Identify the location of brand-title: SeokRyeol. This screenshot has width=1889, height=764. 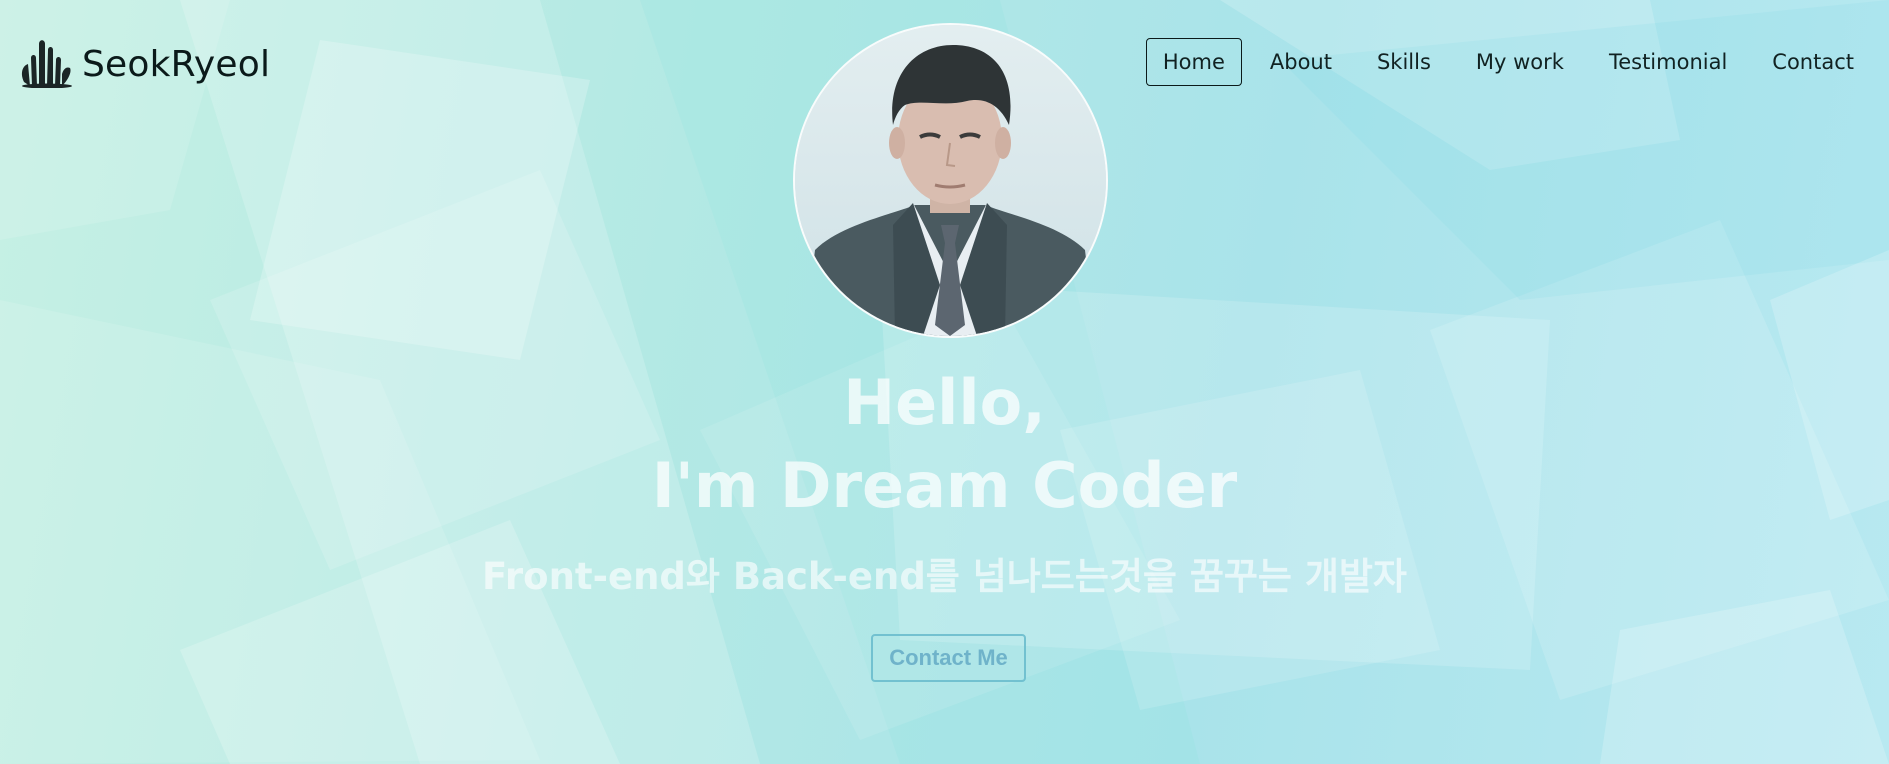
(176, 64).